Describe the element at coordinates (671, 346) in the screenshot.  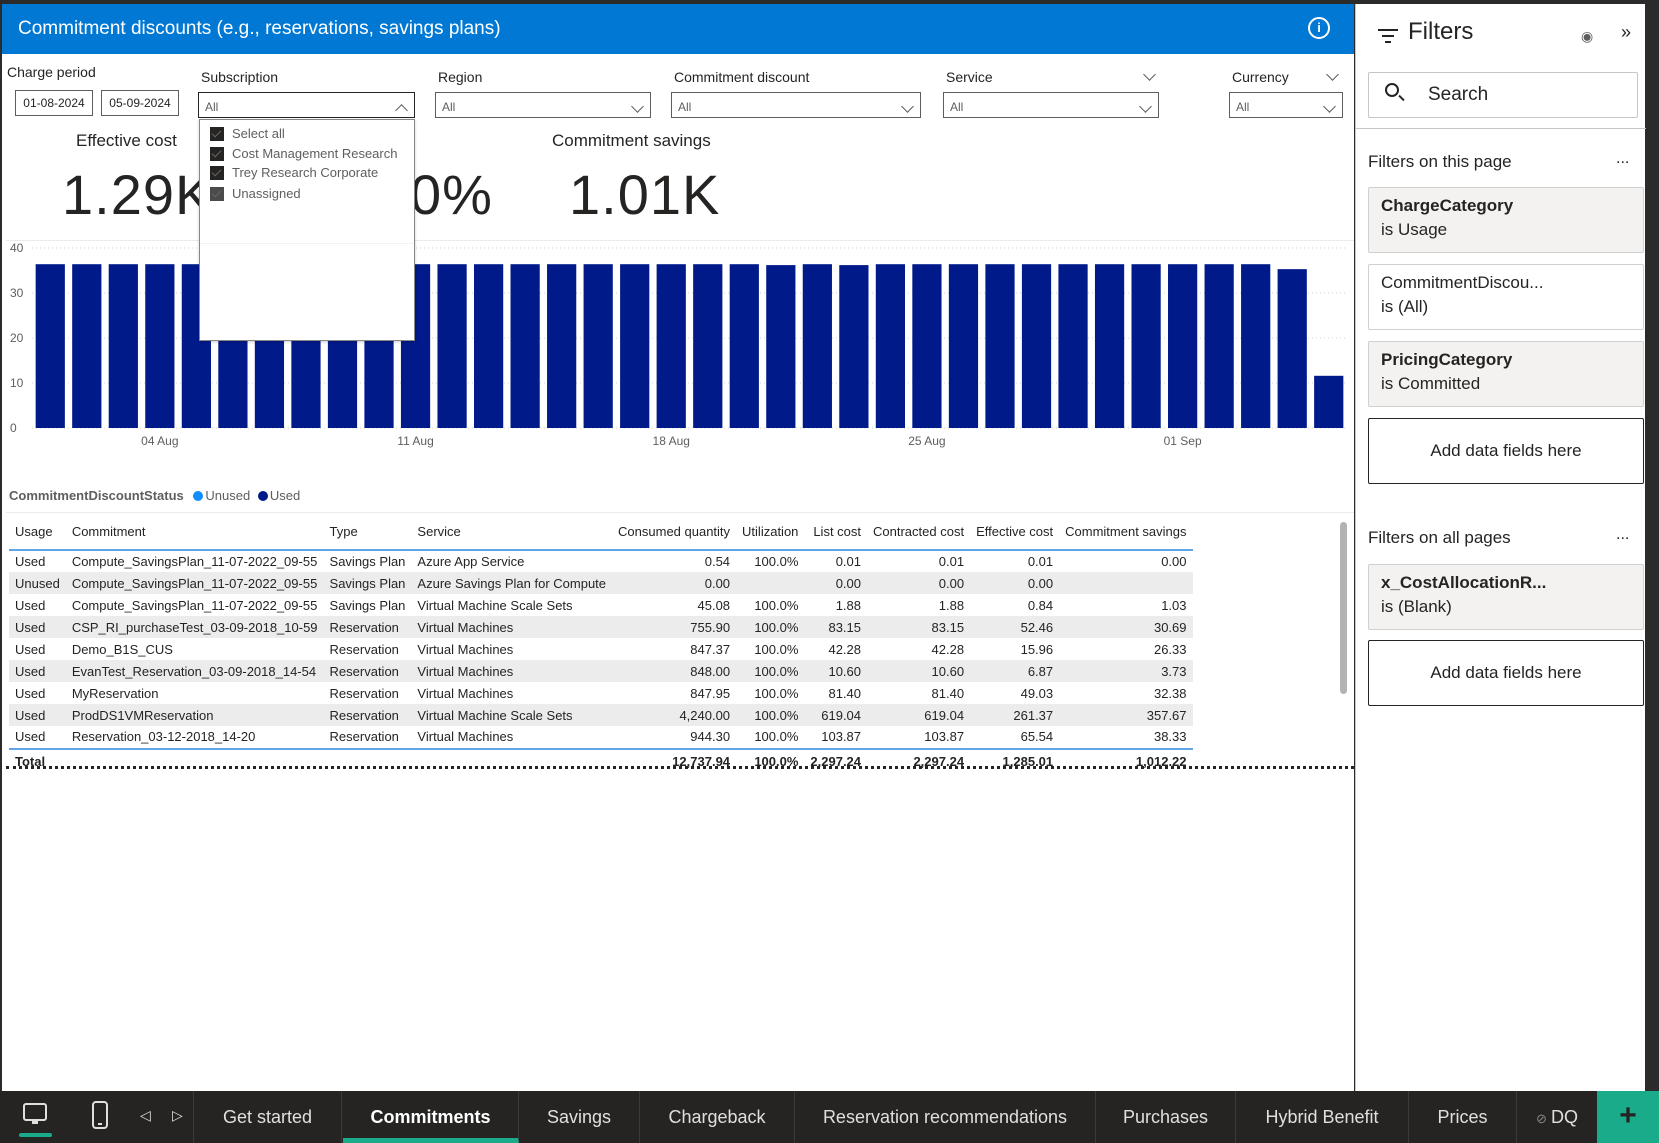
I see `bar-used-18-aug` at that location.